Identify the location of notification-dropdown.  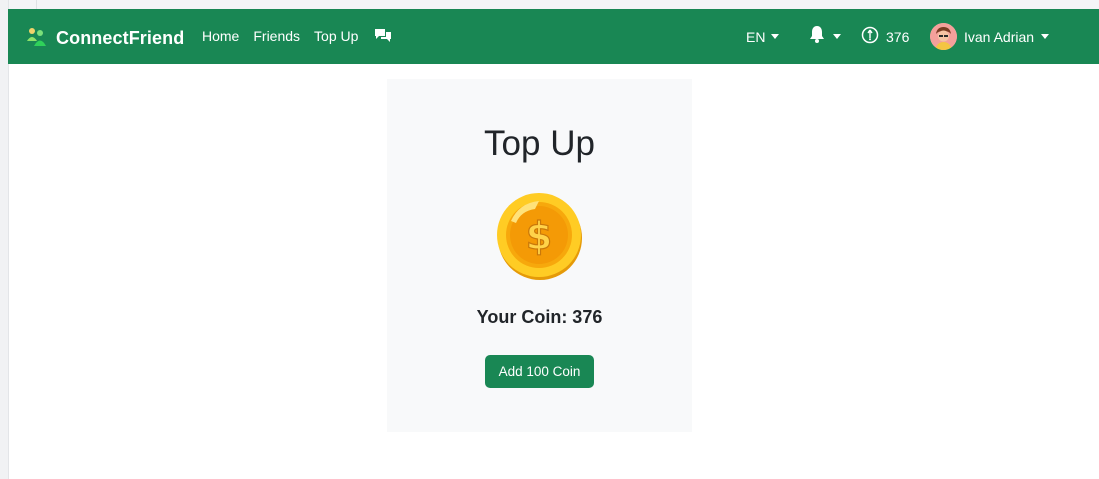
(825, 36).